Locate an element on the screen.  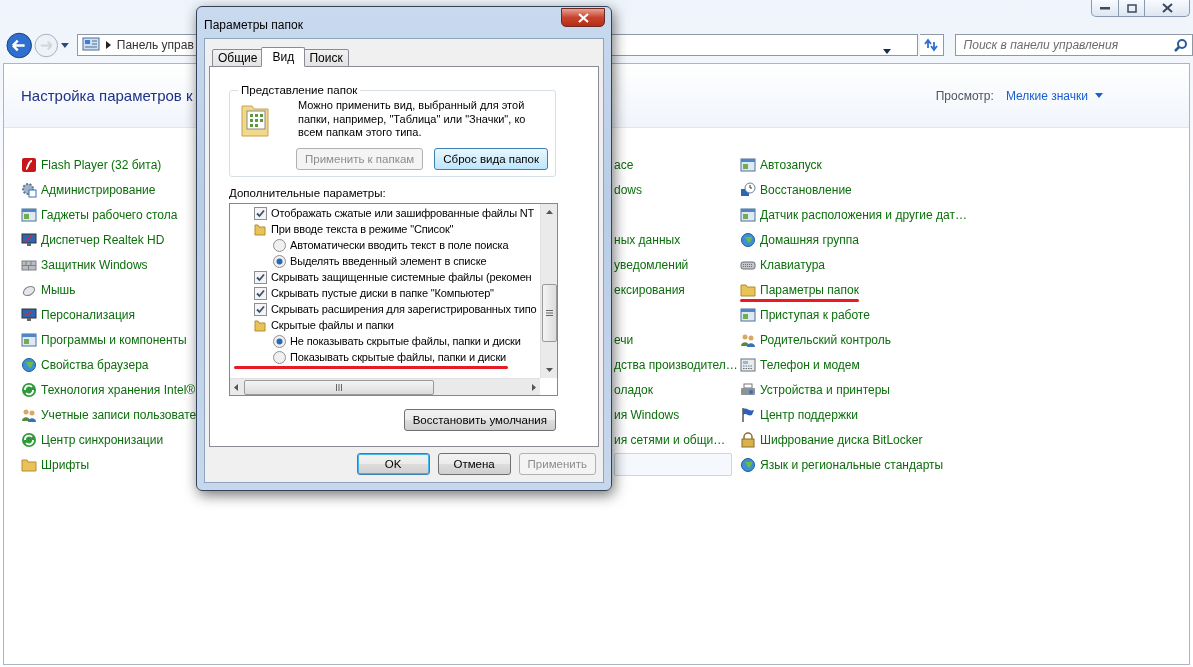
dialog-title: Параметры папок is located at coordinates (253, 24).